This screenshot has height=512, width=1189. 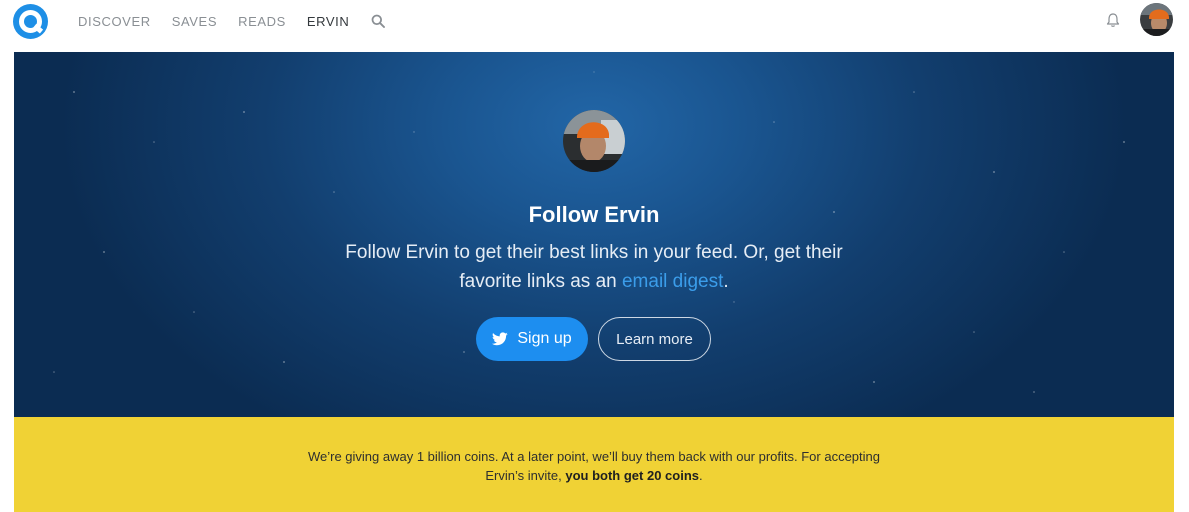 I want to click on learn-more-button: Learn more, so click(x=654, y=339).